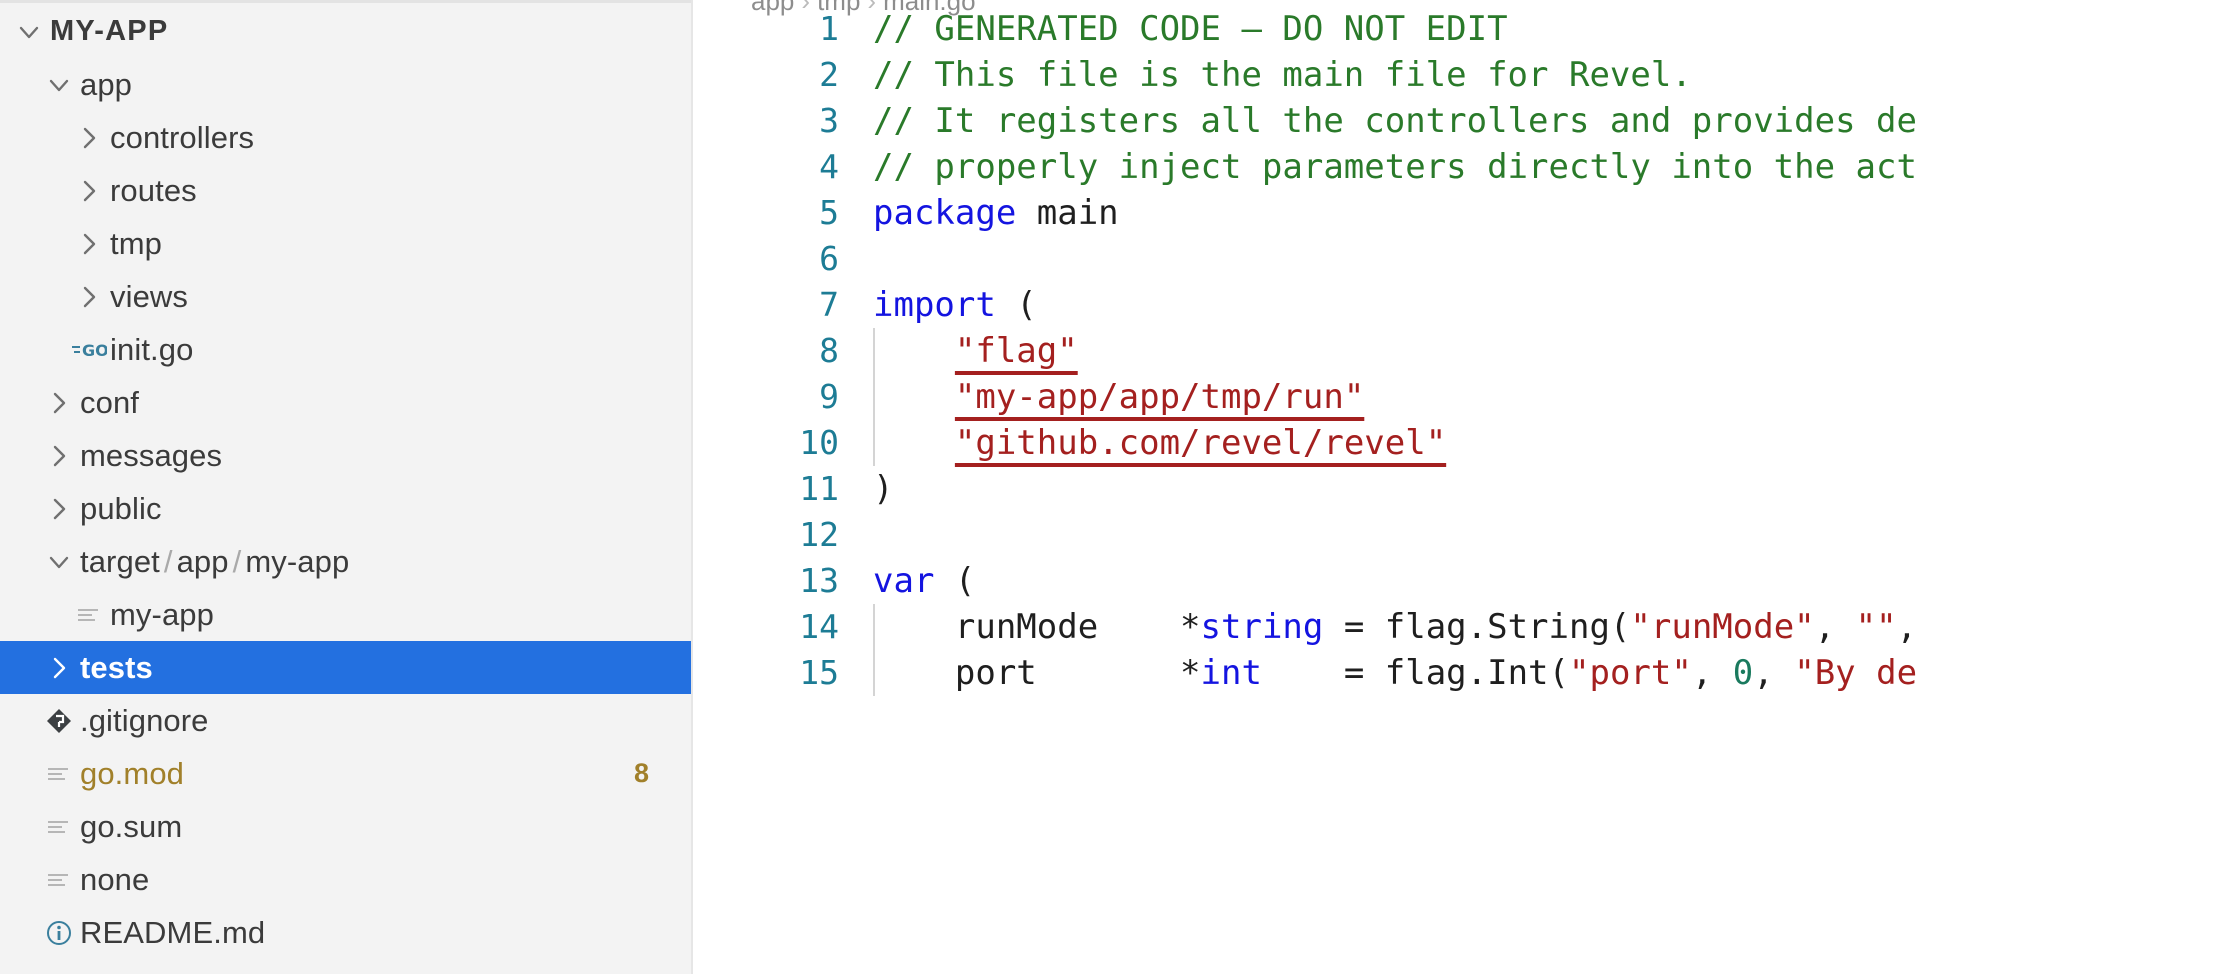 The width and height of the screenshot is (2218, 974). What do you see at coordinates (346, 349) in the screenshot?
I see `tree-file-init-go: GO init.go` at bounding box center [346, 349].